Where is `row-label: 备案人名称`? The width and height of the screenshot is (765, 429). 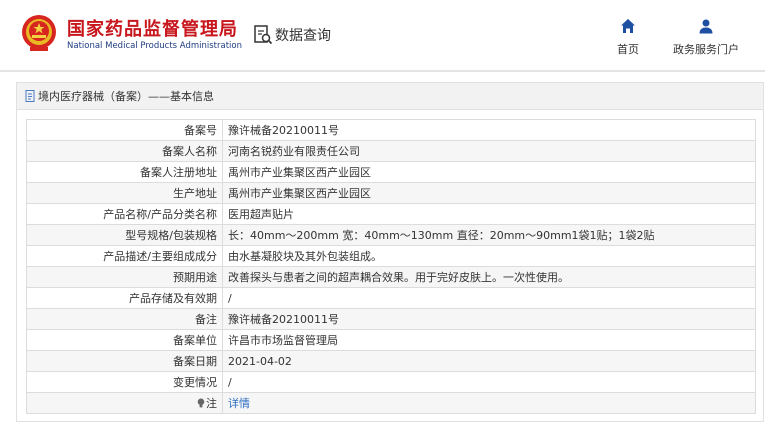 row-label: 备案人名称 is located at coordinates (124, 151).